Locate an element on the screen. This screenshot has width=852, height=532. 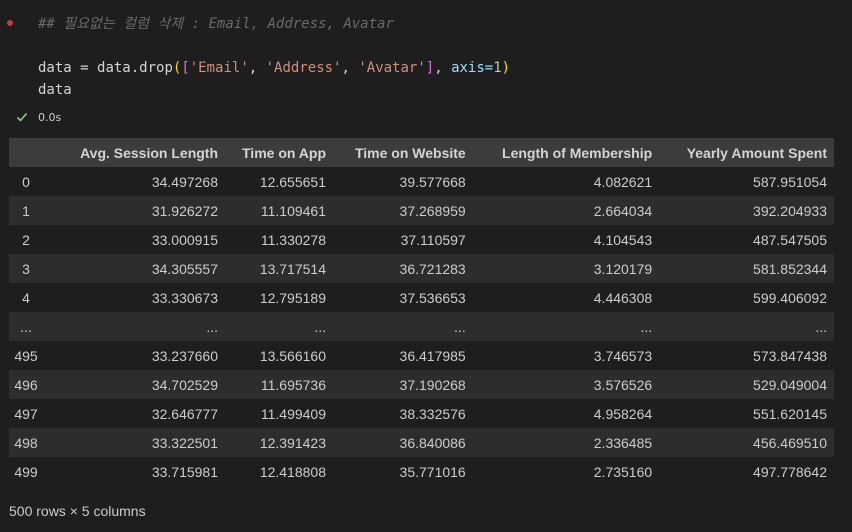
row-index: 499 is located at coordinates (31, 471).